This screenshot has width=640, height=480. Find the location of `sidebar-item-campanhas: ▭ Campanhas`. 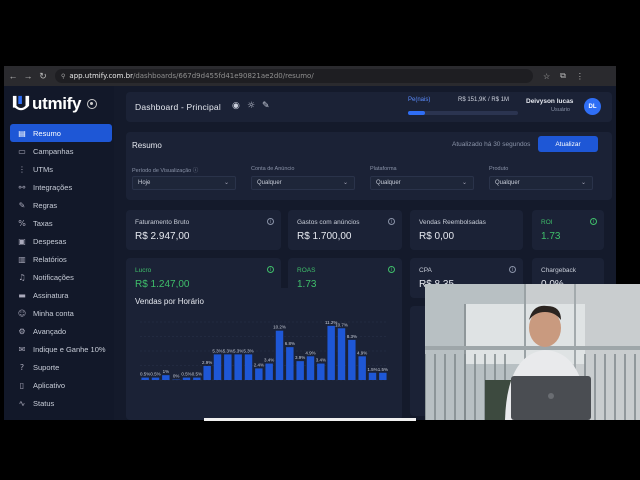

sidebar-item-campanhas: ▭ Campanhas is located at coordinates (61, 151).